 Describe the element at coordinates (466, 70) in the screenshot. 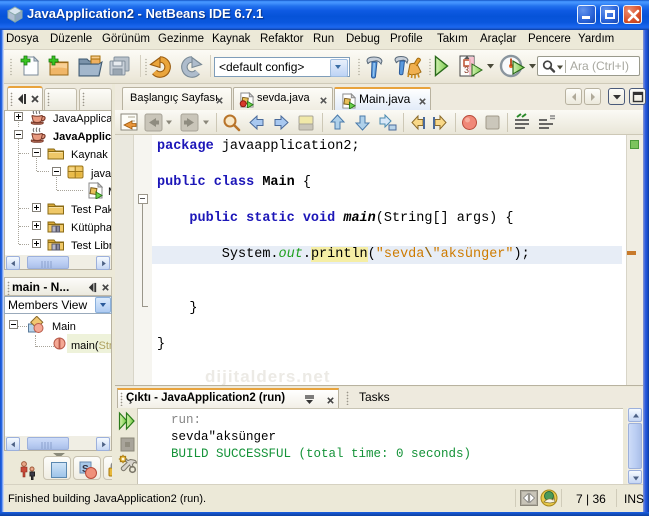

I see `svg-text: 3` at that location.